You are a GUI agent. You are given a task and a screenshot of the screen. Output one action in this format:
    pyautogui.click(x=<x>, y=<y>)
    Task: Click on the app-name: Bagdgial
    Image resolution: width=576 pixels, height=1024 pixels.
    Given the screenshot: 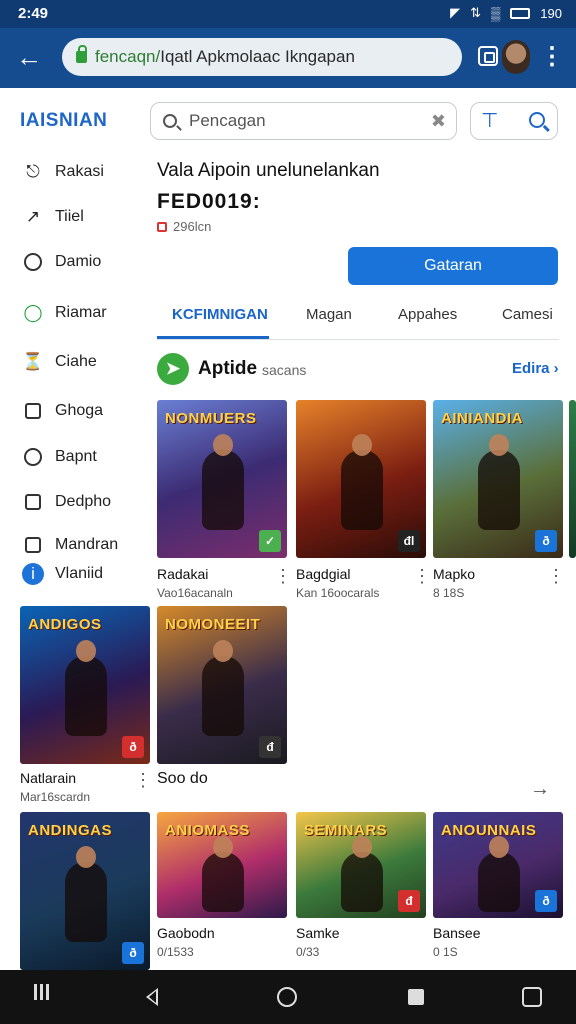 What is the action you would take?
    pyautogui.click(x=323, y=574)
    